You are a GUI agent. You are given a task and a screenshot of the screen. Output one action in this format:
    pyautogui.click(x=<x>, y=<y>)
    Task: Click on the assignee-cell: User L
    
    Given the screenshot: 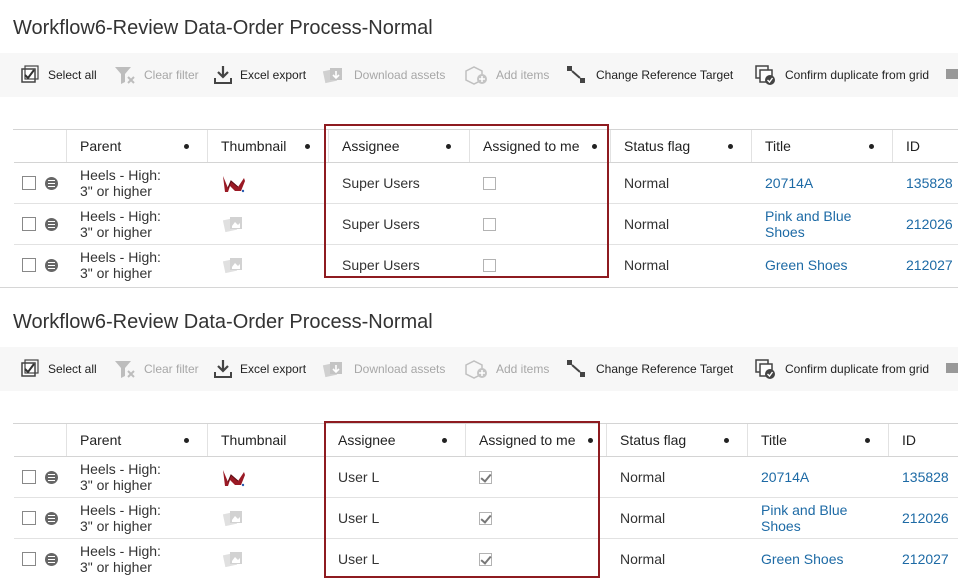 What is the action you would take?
    pyautogui.click(x=359, y=477)
    